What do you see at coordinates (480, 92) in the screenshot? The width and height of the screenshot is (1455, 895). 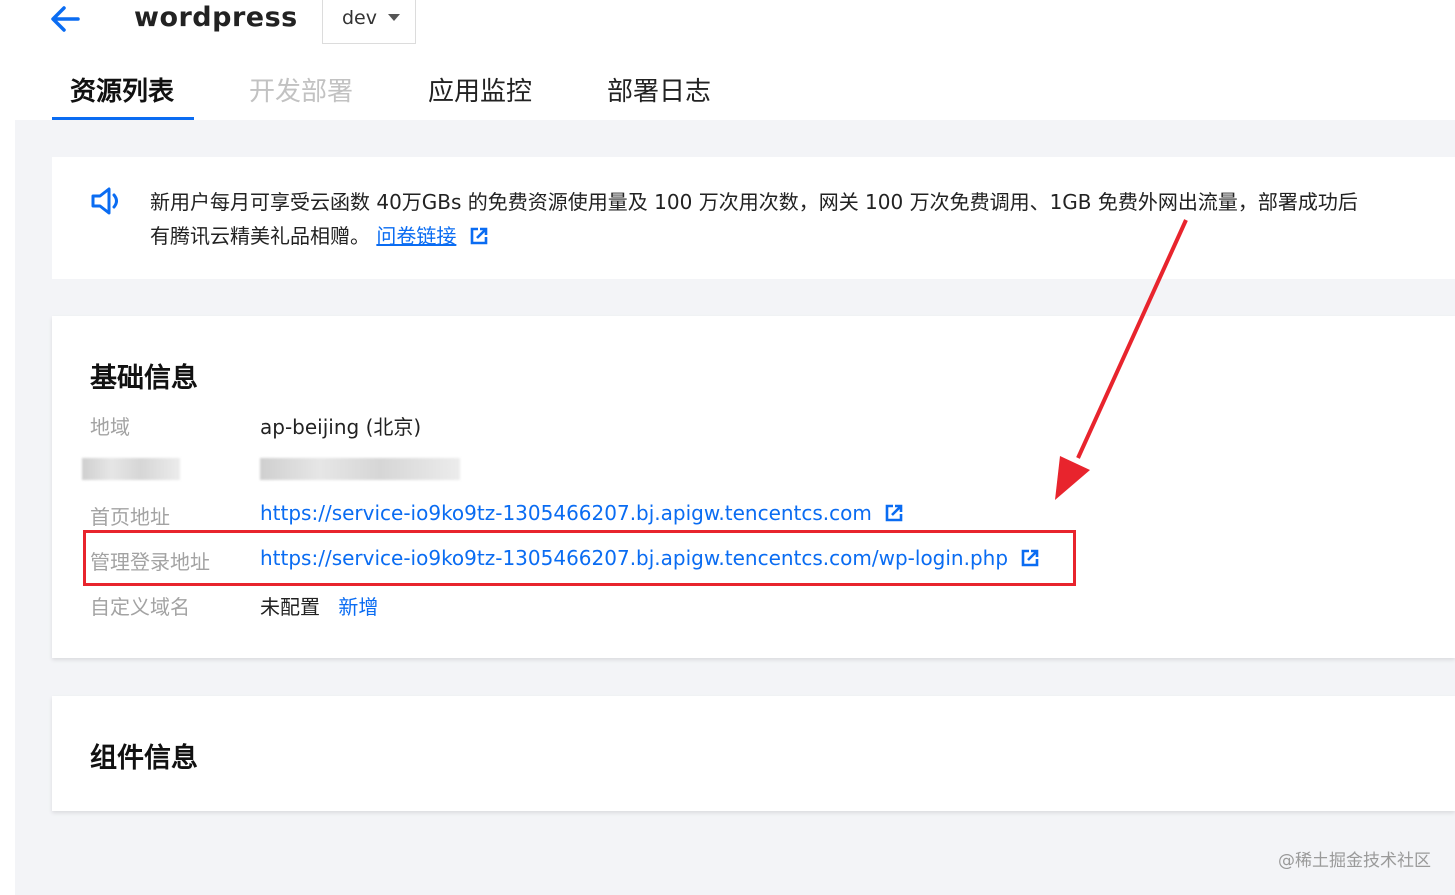 I see `tab-app-monitor: 应用监控` at bounding box center [480, 92].